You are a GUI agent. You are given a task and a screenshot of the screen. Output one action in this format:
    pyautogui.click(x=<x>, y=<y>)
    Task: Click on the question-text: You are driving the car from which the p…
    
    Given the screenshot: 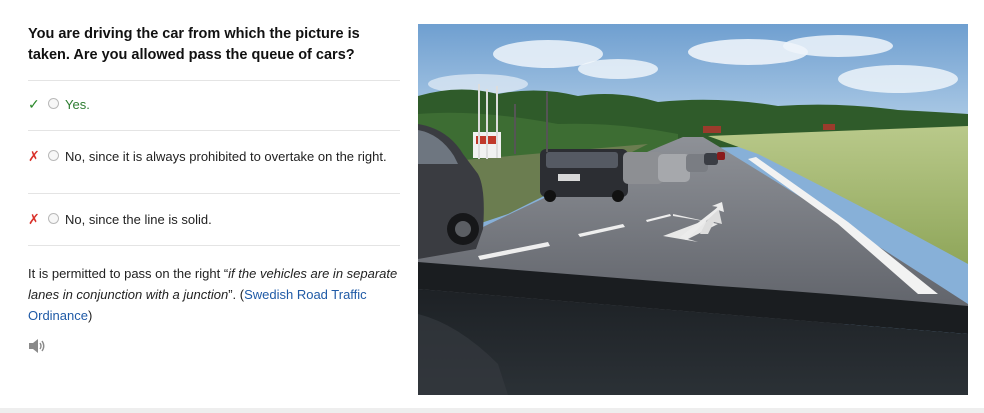 What is the action you would take?
    pyautogui.click(x=194, y=44)
    